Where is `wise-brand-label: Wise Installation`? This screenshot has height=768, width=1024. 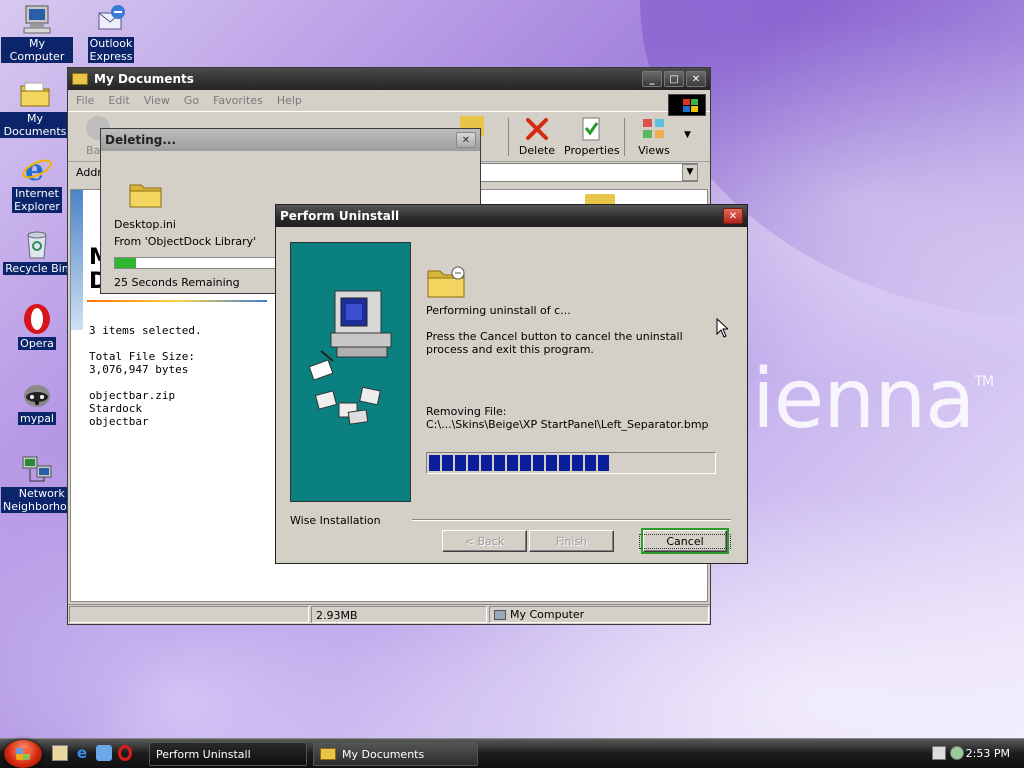 wise-brand-label: Wise Installation is located at coordinates (335, 520).